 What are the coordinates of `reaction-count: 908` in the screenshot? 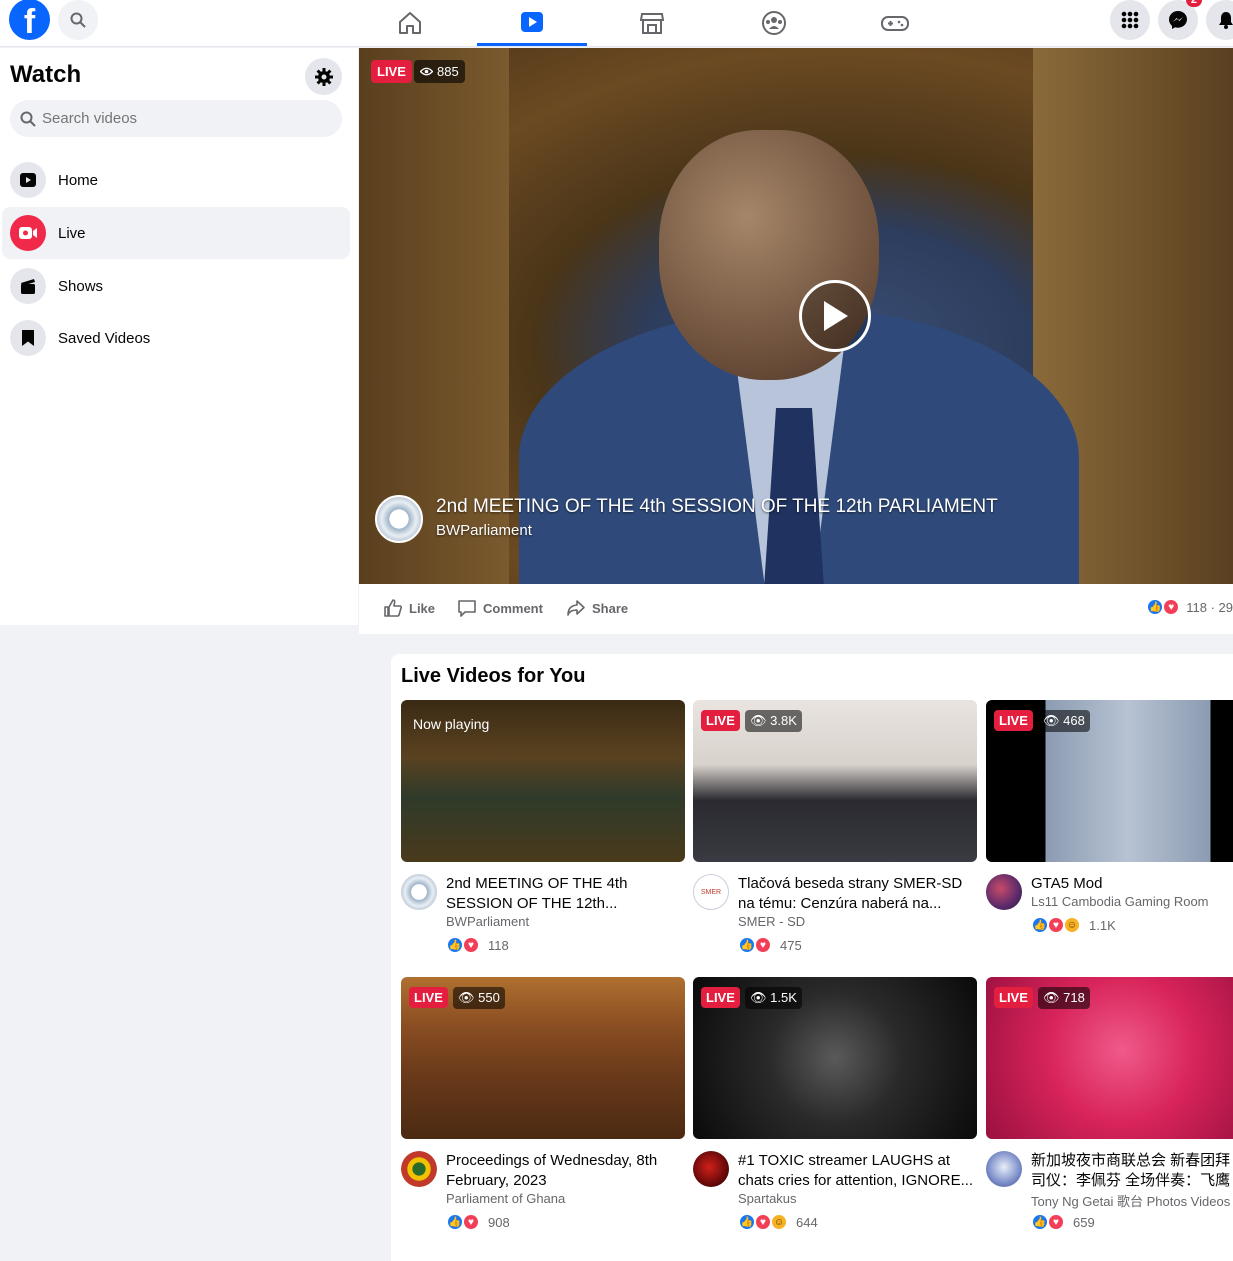 It's located at (499, 1222).